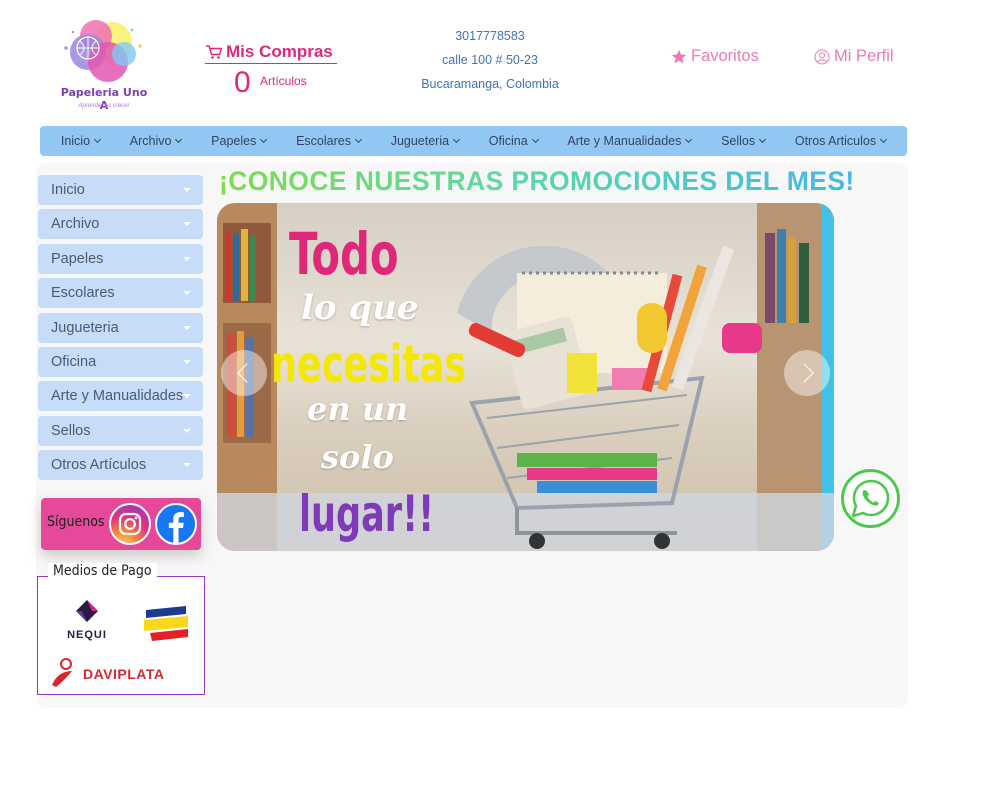 This screenshot has height=805, width=1001. What do you see at coordinates (120, 224) in the screenshot?
I see `sidebar-item-archivo: Archivo` at bounding box center [120, 224].